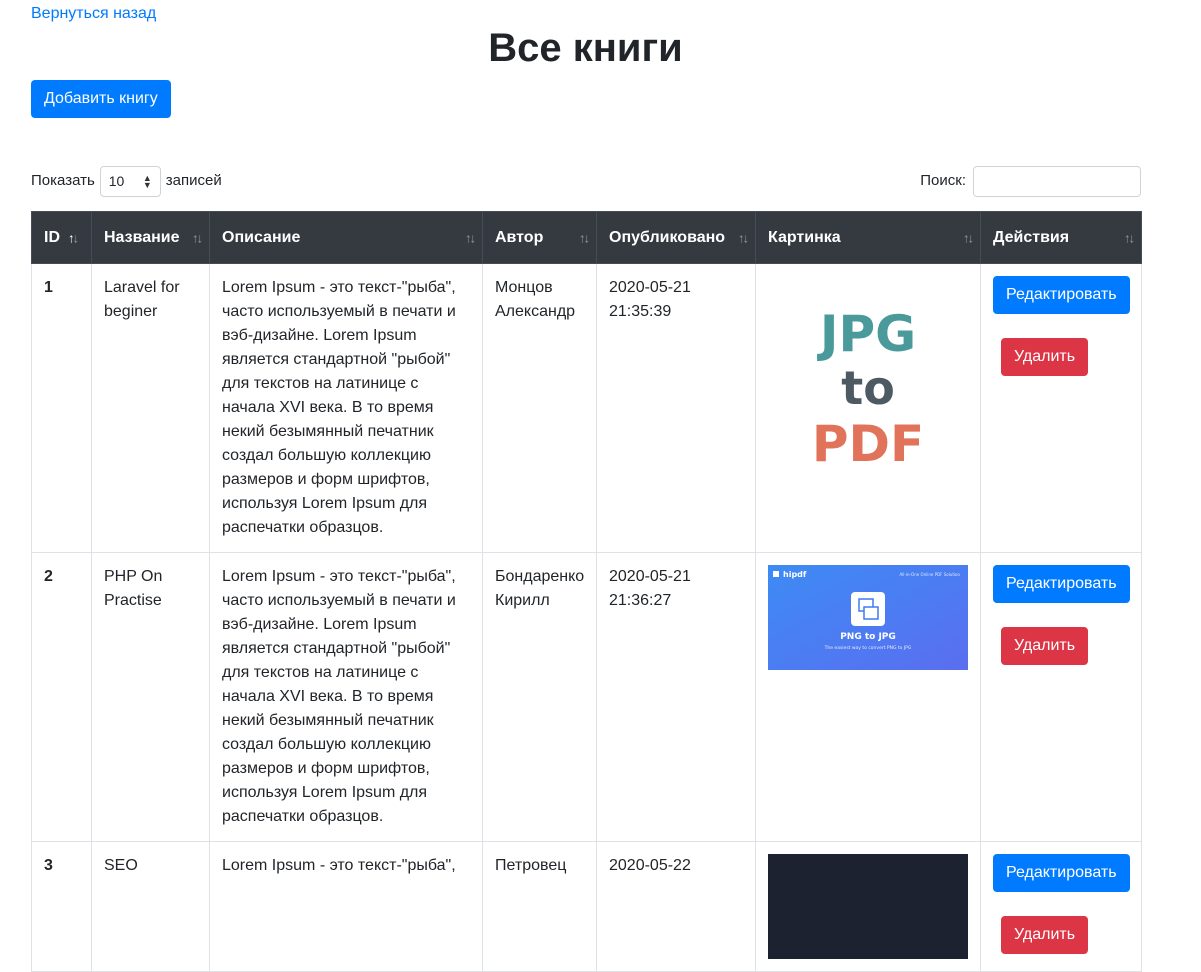  Describe the element at coordinates (73, 237) in the screenshot. I see `sort-asc-icon: ↑↓` at that location.